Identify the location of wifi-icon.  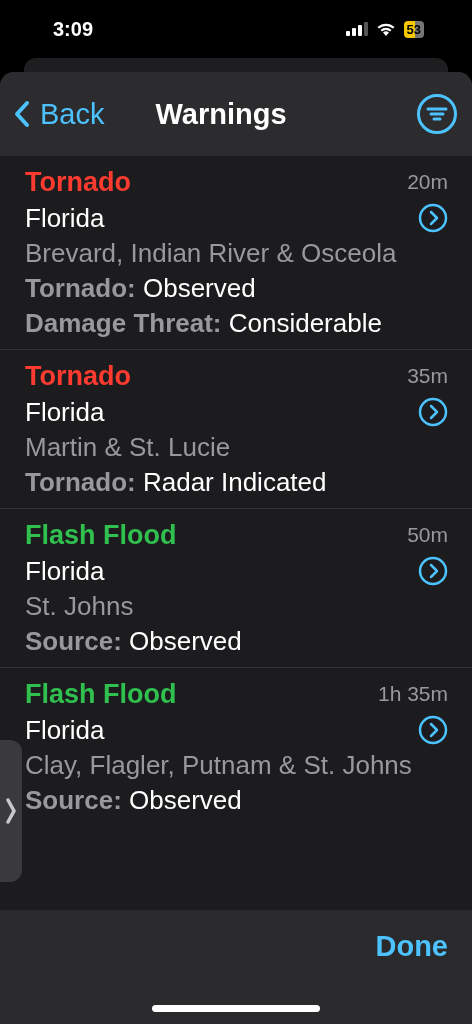
(385, 29).